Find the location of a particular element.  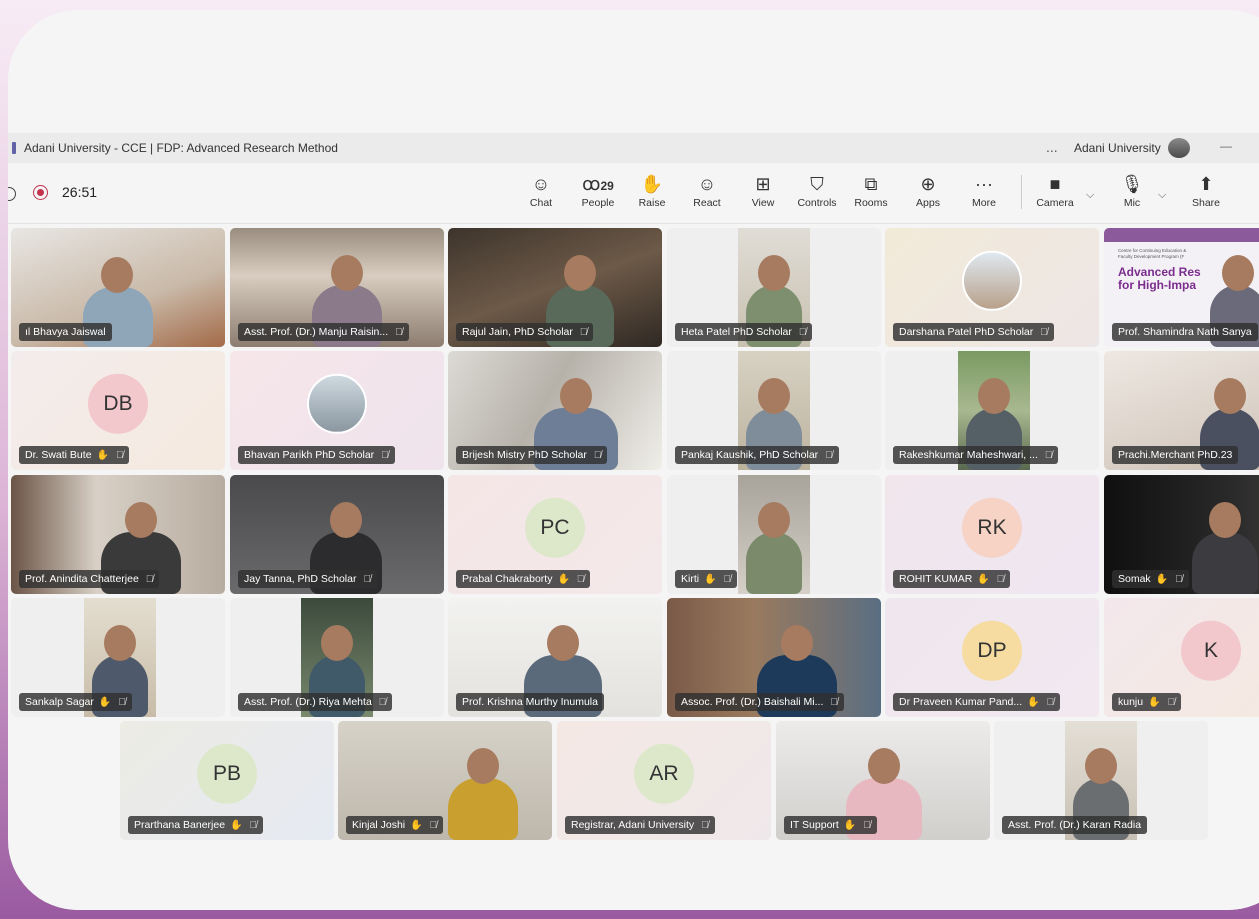

rooms-icon: ⧉ is located at coordinates (871, 184).